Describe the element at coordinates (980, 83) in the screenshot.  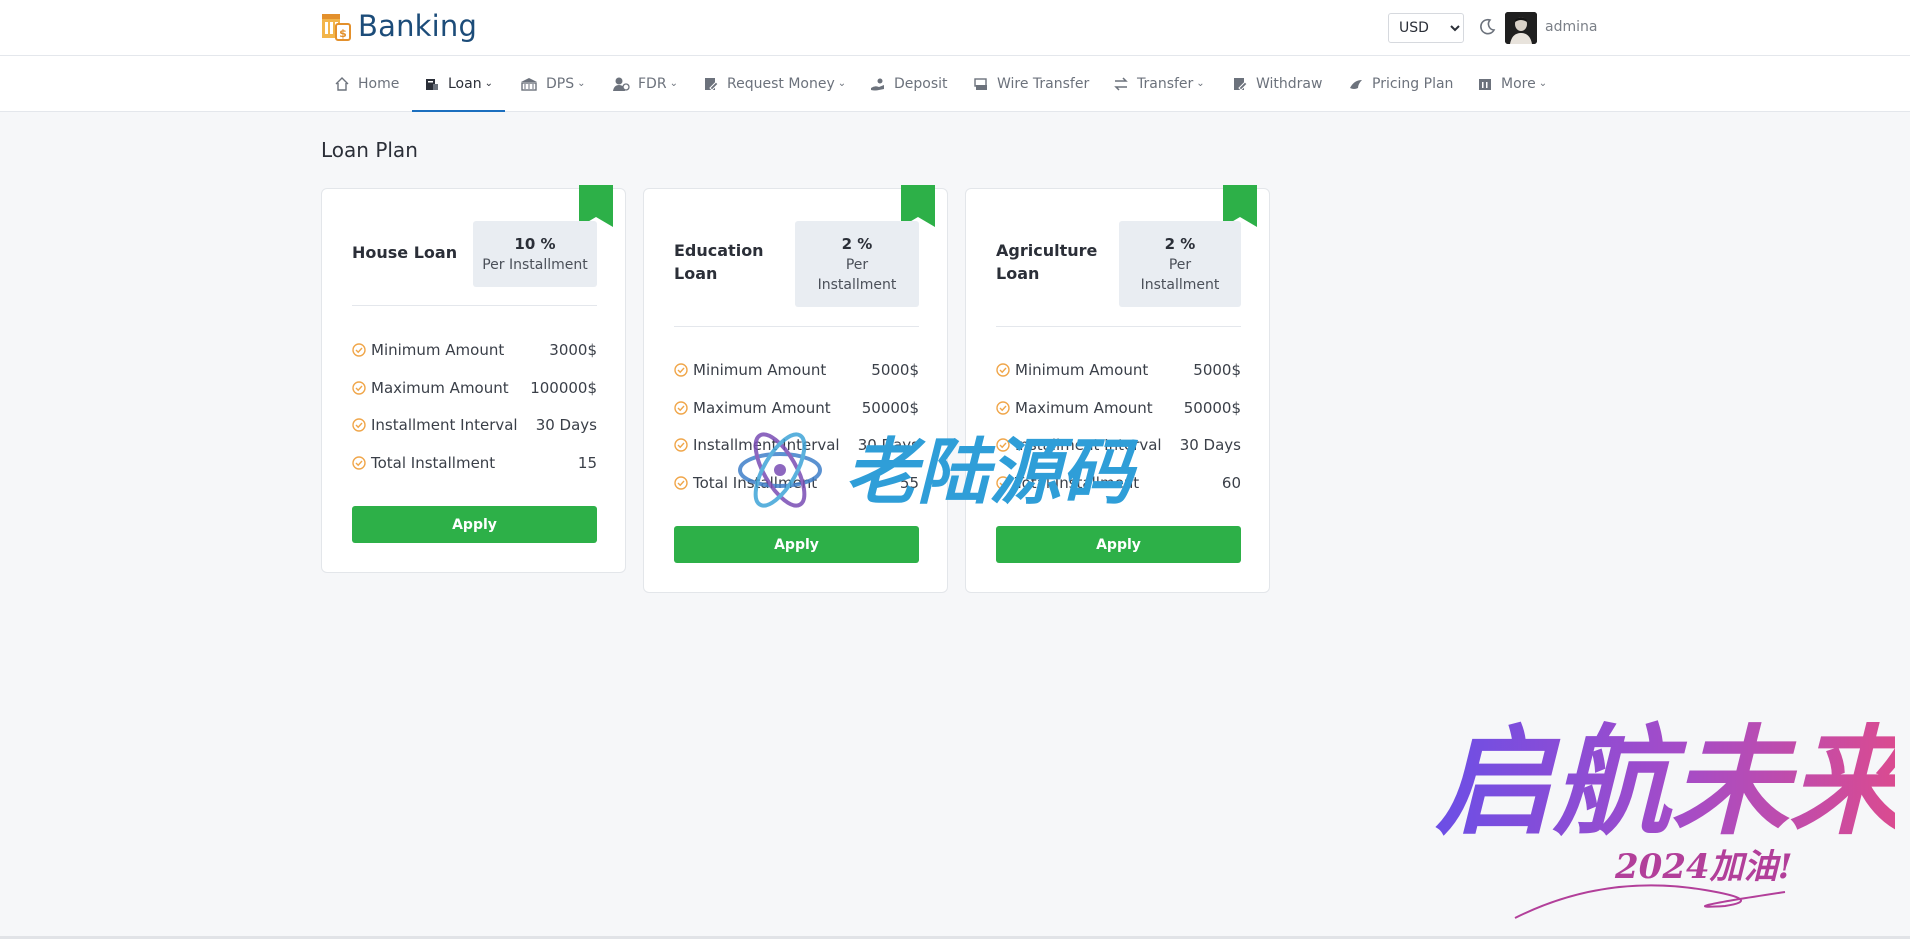
I see `wire-transfer-icon` at that location.